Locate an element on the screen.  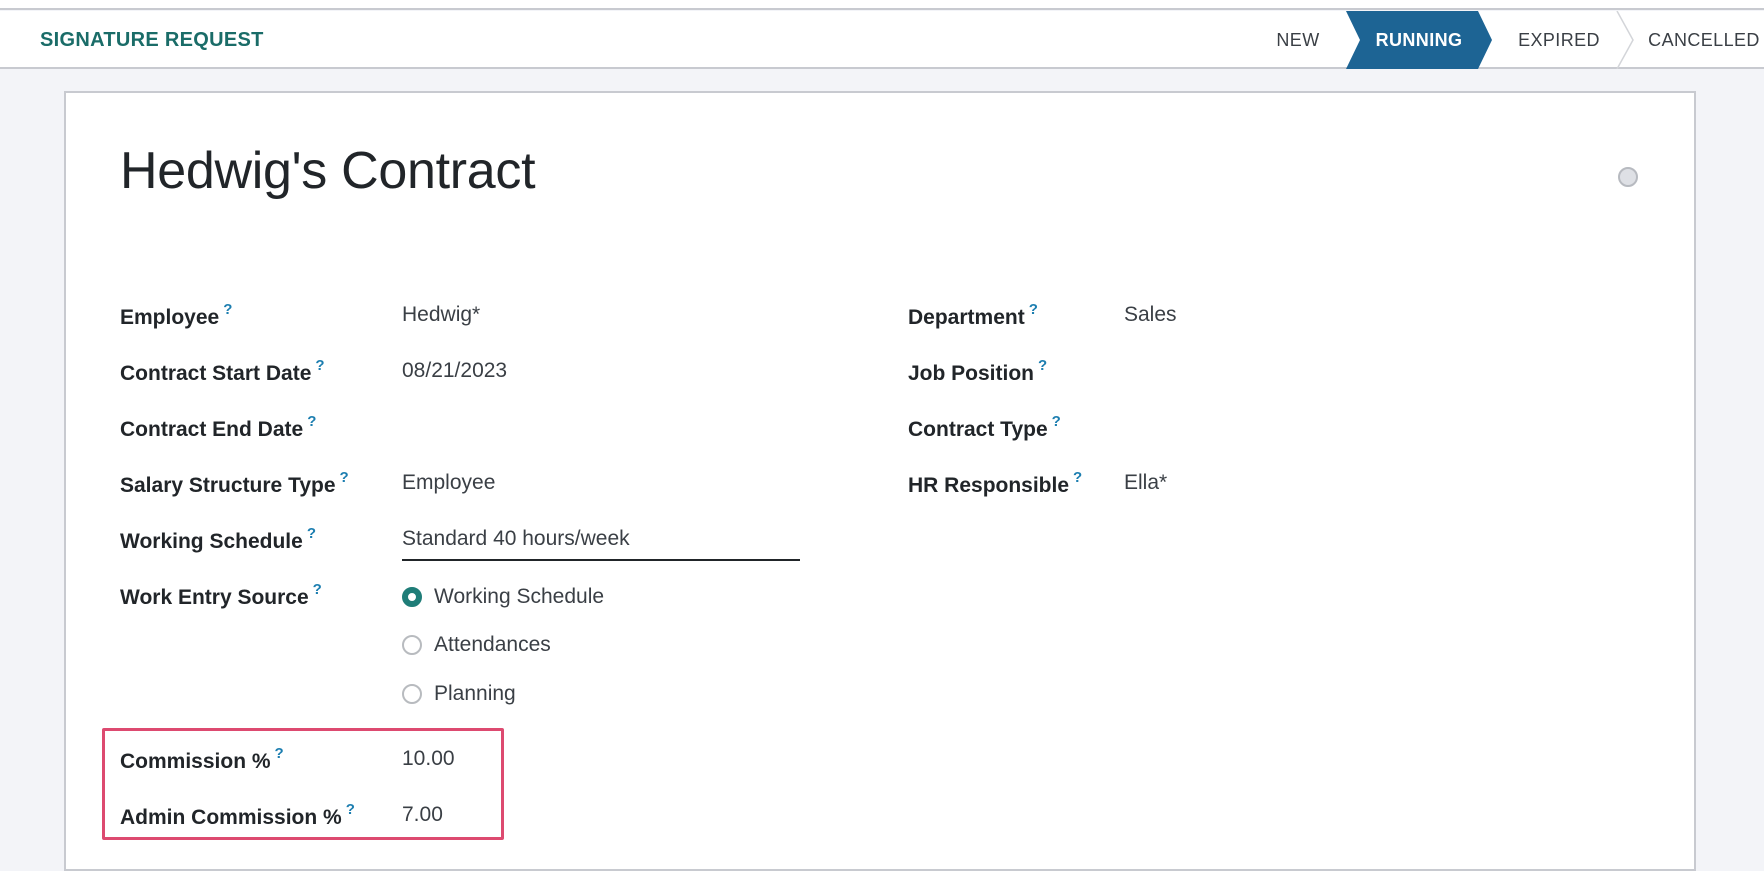
stage-running: RUNNING is located at coordinates (1419, 40).